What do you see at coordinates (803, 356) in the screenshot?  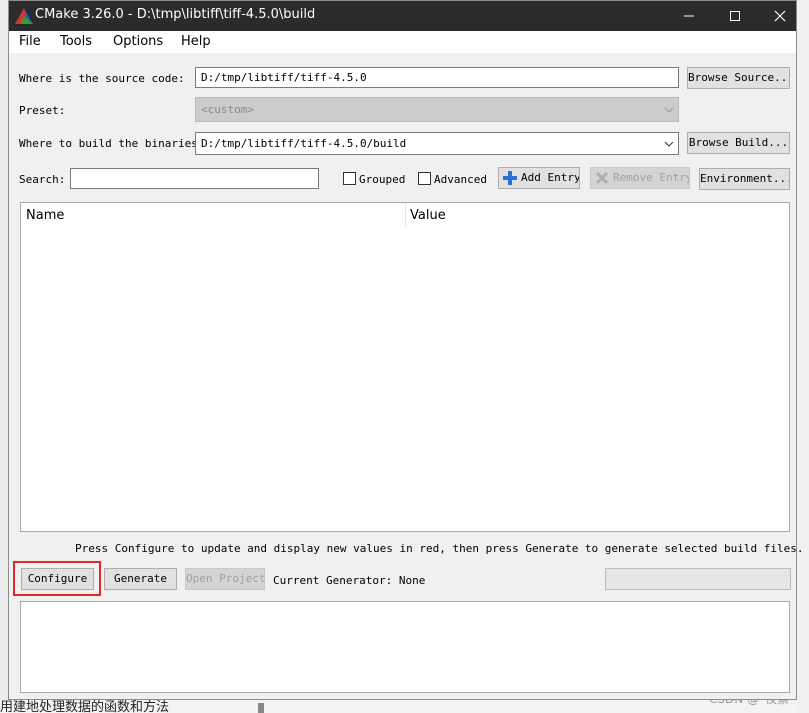 I see `background-window-edge-right` at bounding box center [803, 356].